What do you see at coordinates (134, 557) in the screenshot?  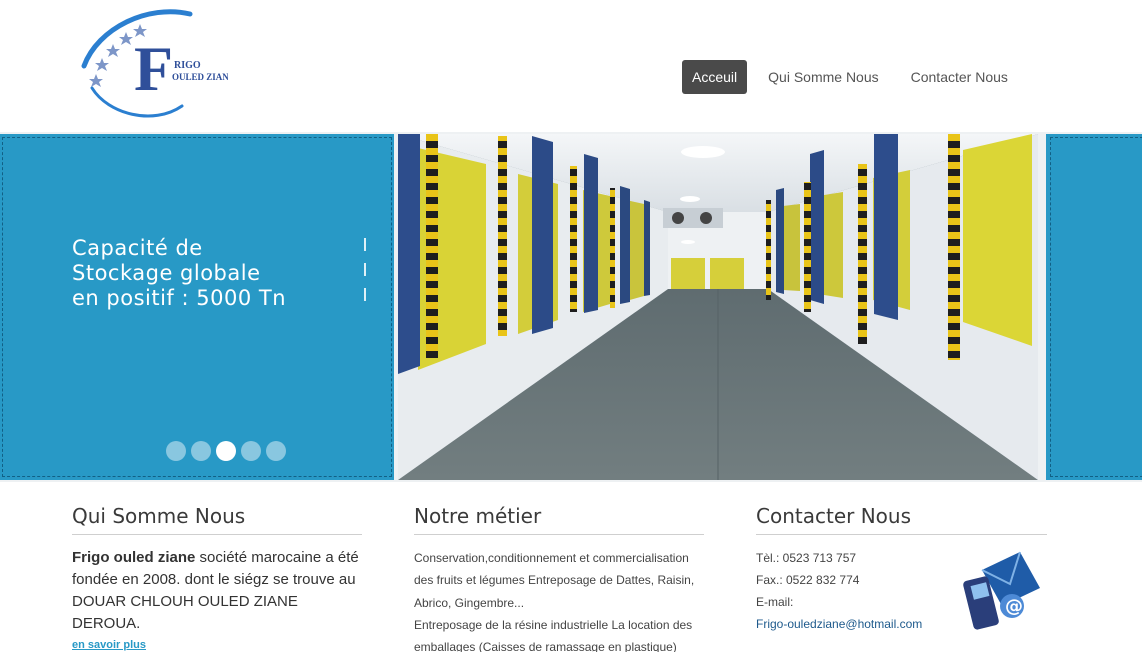 I see `company-name: Frigo ouled ziane` at bounding box center [134, 557].